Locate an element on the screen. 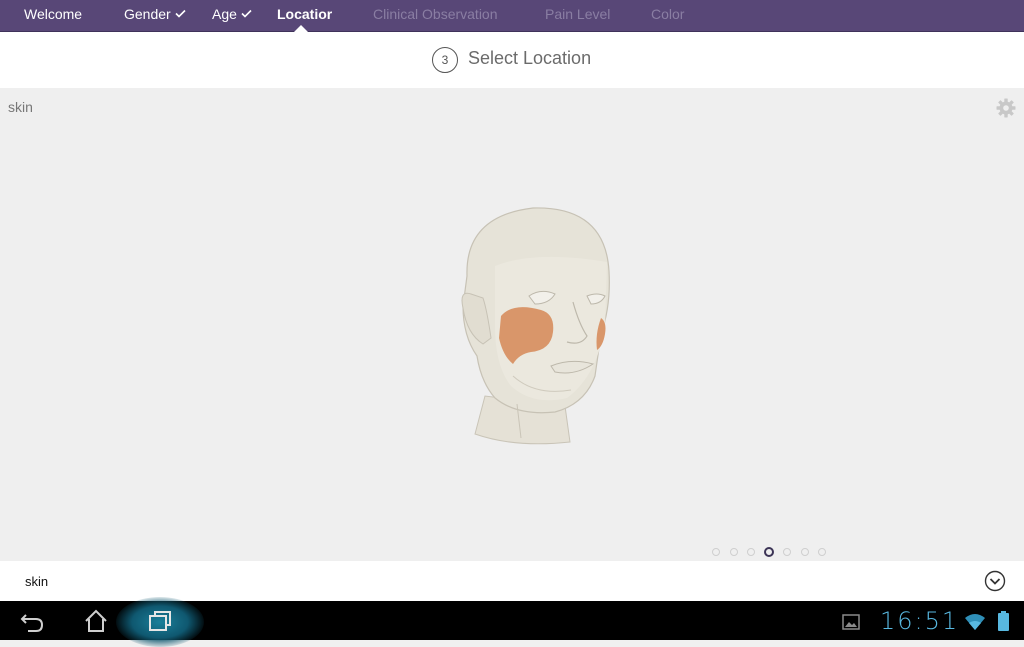 The height and width of the screenshot is (647, 1024). system-navigation-bar: 16:51 is located at coordinates (512, 622).